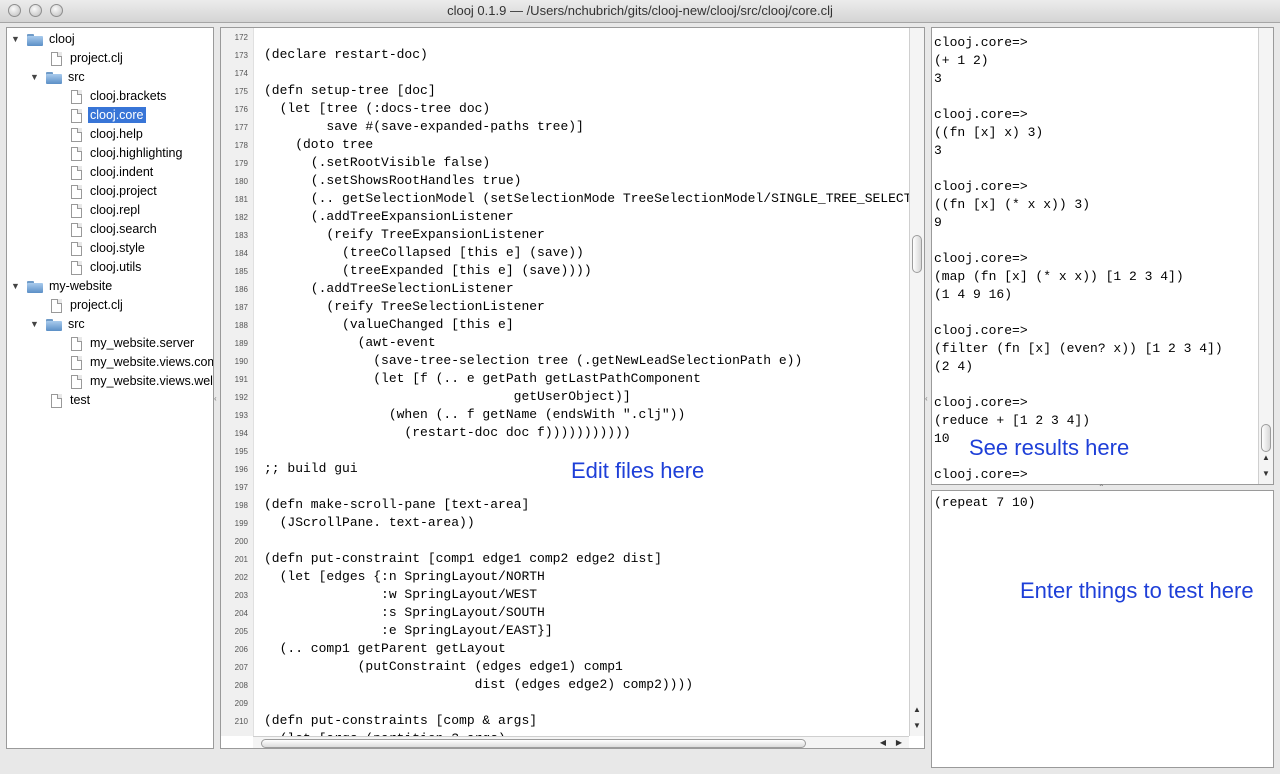 The width and height of the screenshot is (1280, 774). Describe the element at coordinates (107, 268) in the screenshot. I see `tree-item-file: clooj.utils` at that location.